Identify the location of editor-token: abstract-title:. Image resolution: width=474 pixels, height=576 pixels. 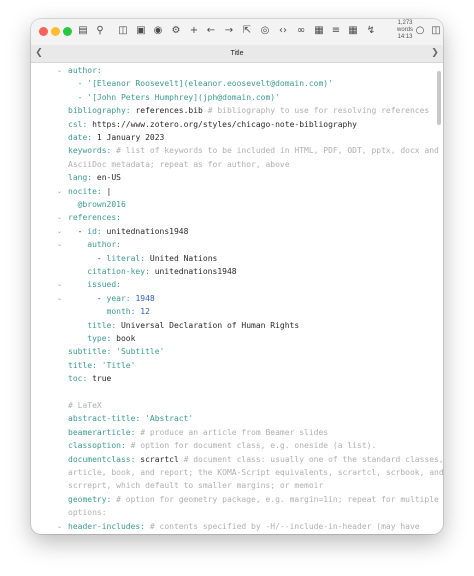
(107, 419).